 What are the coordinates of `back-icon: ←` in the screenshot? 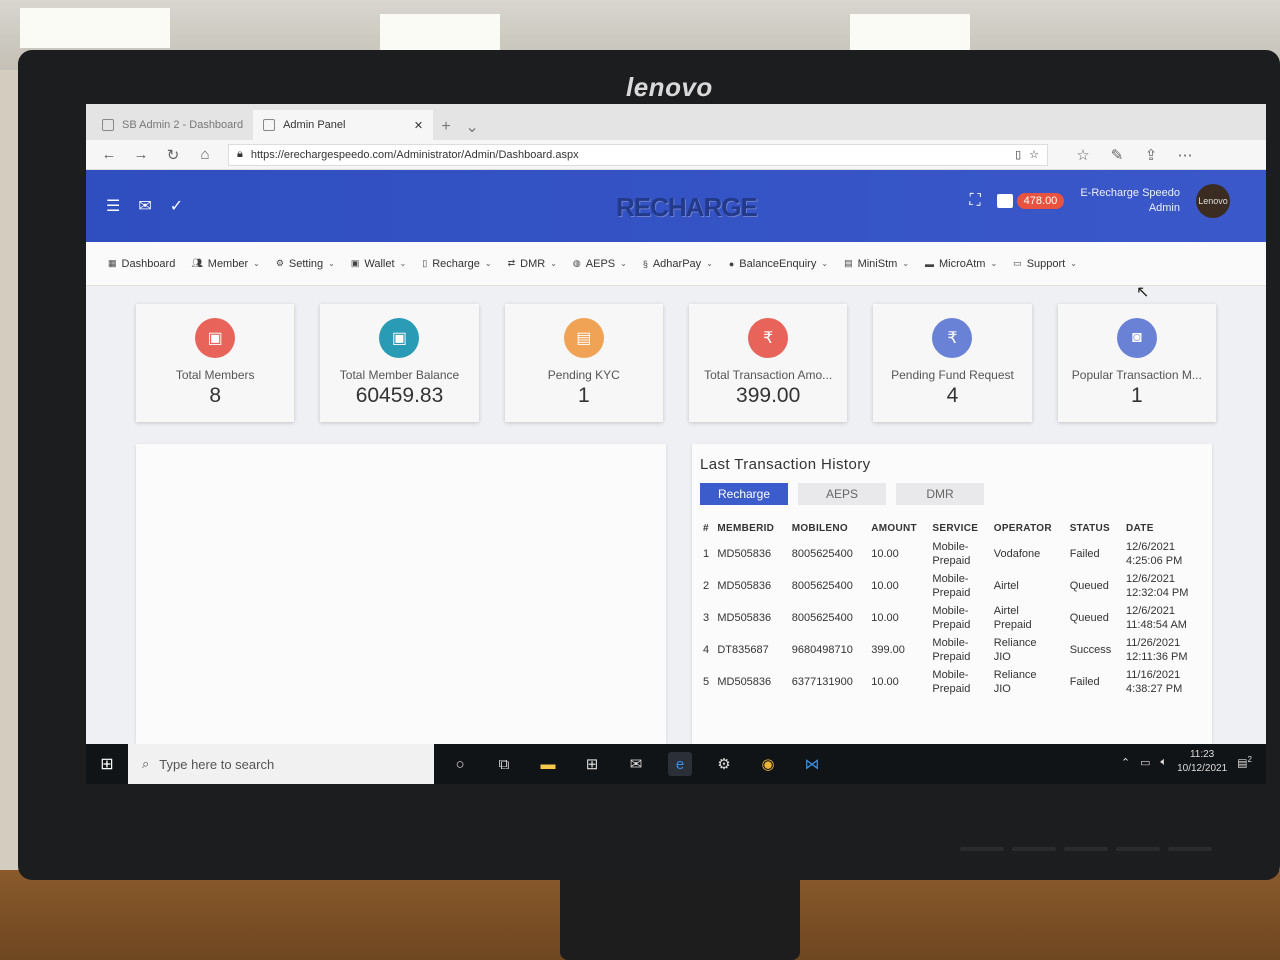 It's located at (109, 154).